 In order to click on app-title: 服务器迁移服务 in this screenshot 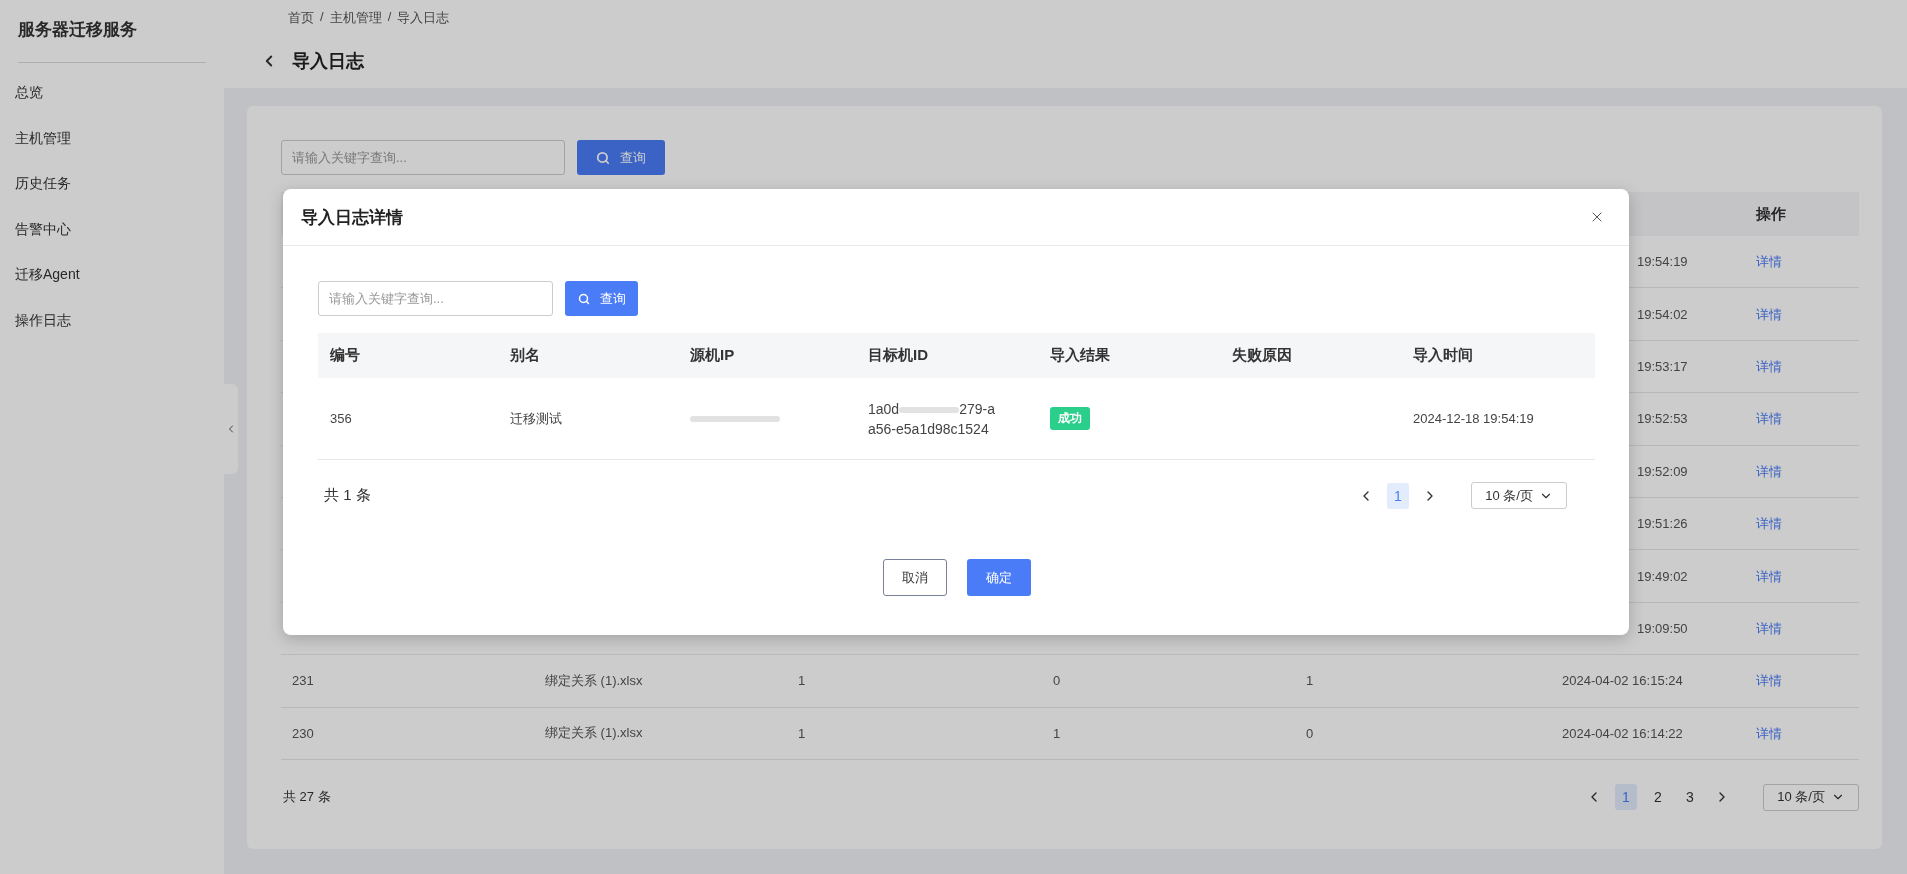, I will do `click(78, 30)`.